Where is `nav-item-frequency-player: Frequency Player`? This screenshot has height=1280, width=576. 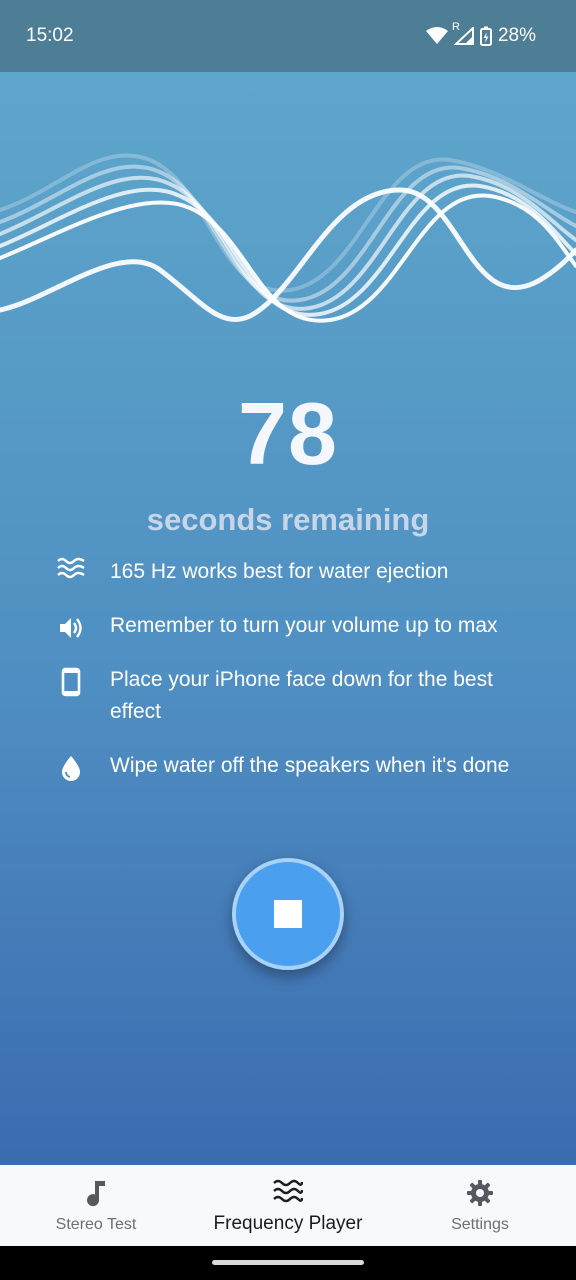 nav-item-frequency-player: Frequency Player is located at coordinates (288, 1205).